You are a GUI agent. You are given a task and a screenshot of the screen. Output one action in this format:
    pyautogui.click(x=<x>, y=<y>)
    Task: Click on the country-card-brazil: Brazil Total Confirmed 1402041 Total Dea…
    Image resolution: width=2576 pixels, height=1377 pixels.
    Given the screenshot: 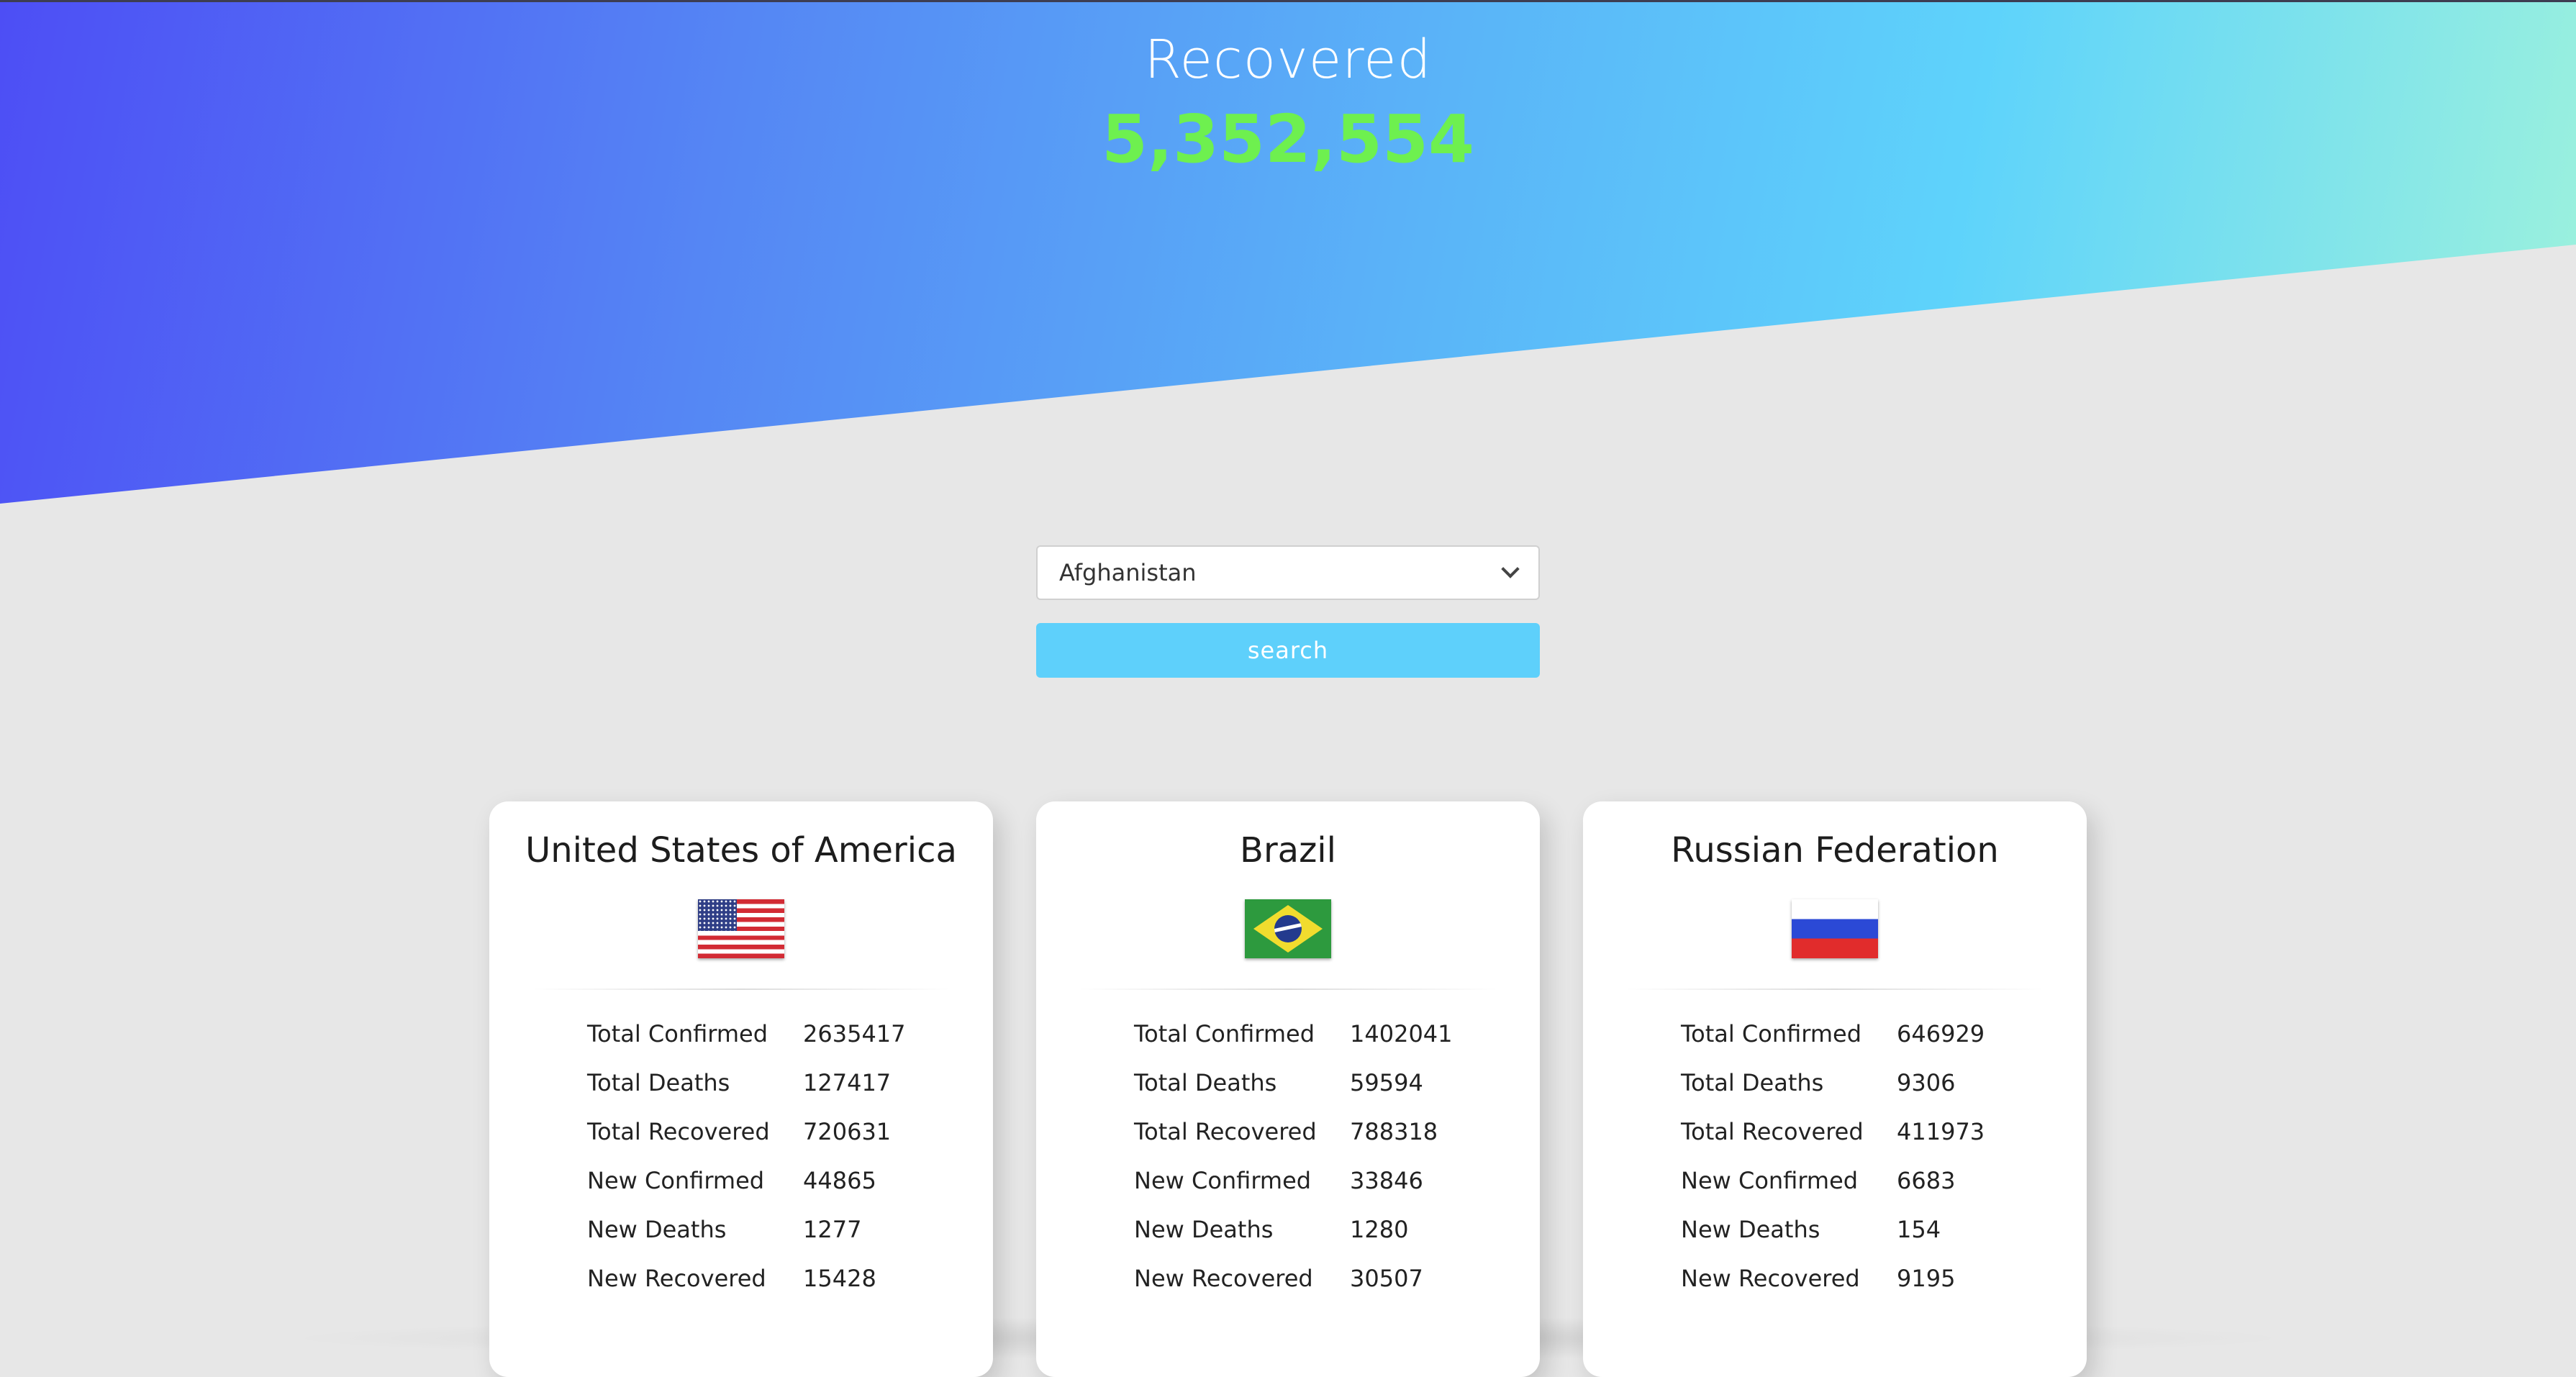 What is the action you would take?
    pyautogui.click(x=1288, y=1089)
    